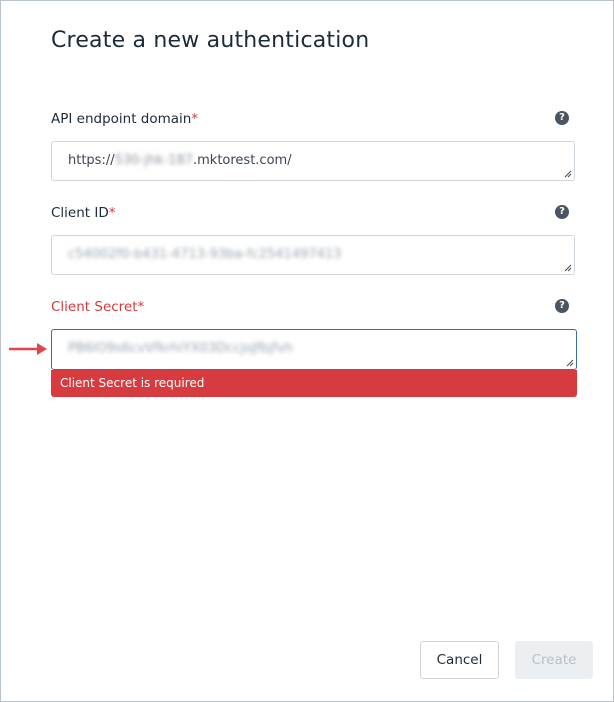 Image resolution: width=614 pixels, height=702 pixels. Describe the element at coordinates (562, 212) in the screenshot. I see `client-id-help-icon: ?` at that location.